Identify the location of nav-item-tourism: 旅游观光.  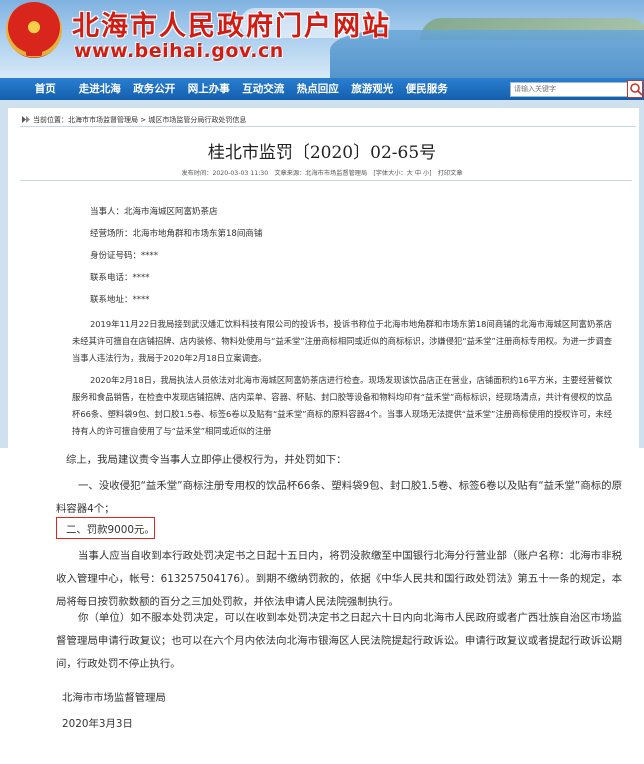
(372, 89).